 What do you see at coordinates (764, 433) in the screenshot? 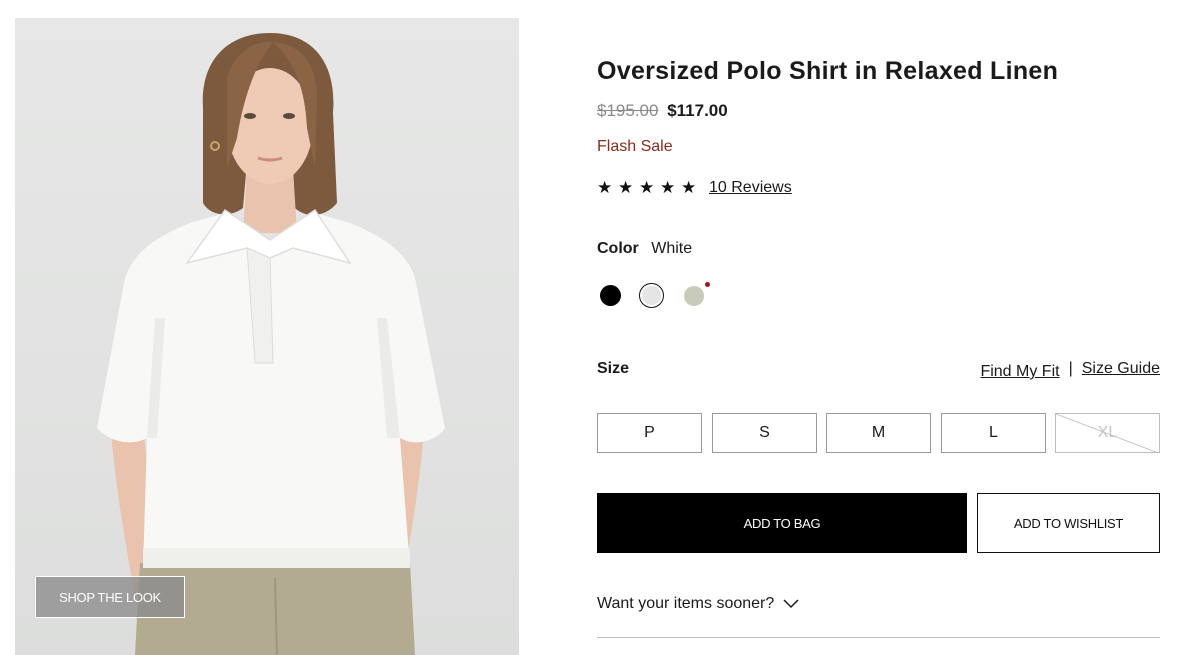
I see `size-option-s: S` at bounding box center [764, 433].